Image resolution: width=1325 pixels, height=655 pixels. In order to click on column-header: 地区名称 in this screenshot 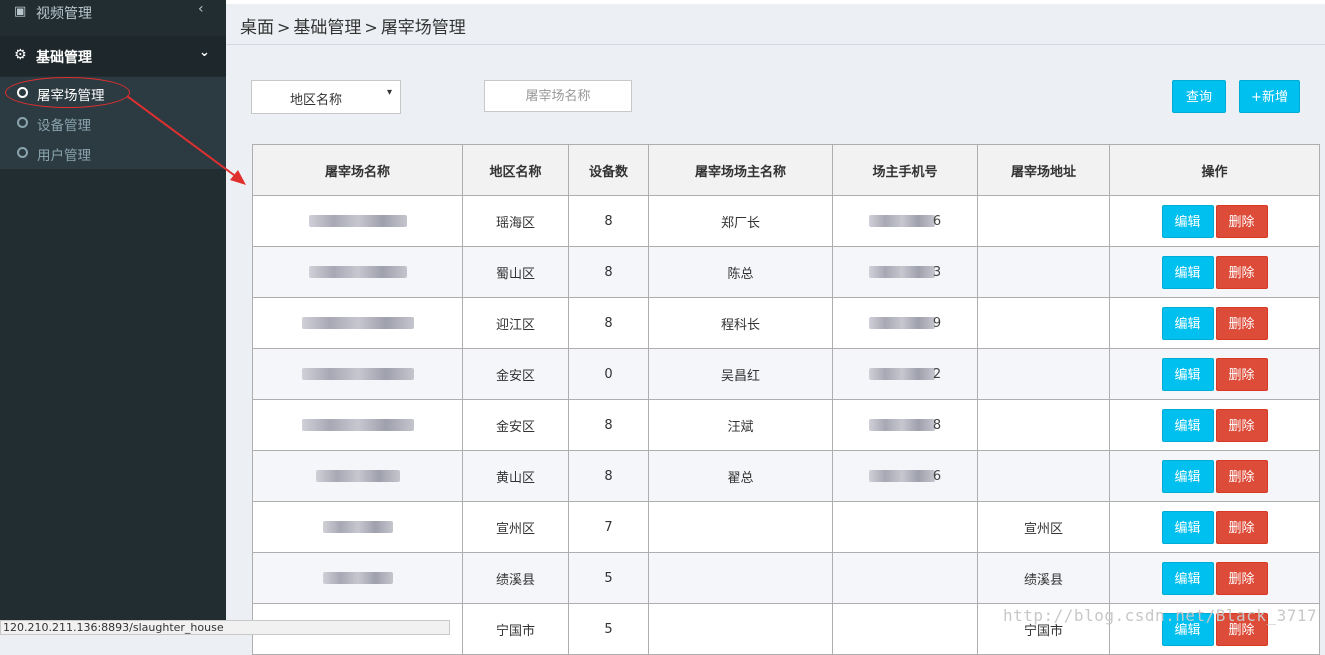, I will do `click(515, 170)`.